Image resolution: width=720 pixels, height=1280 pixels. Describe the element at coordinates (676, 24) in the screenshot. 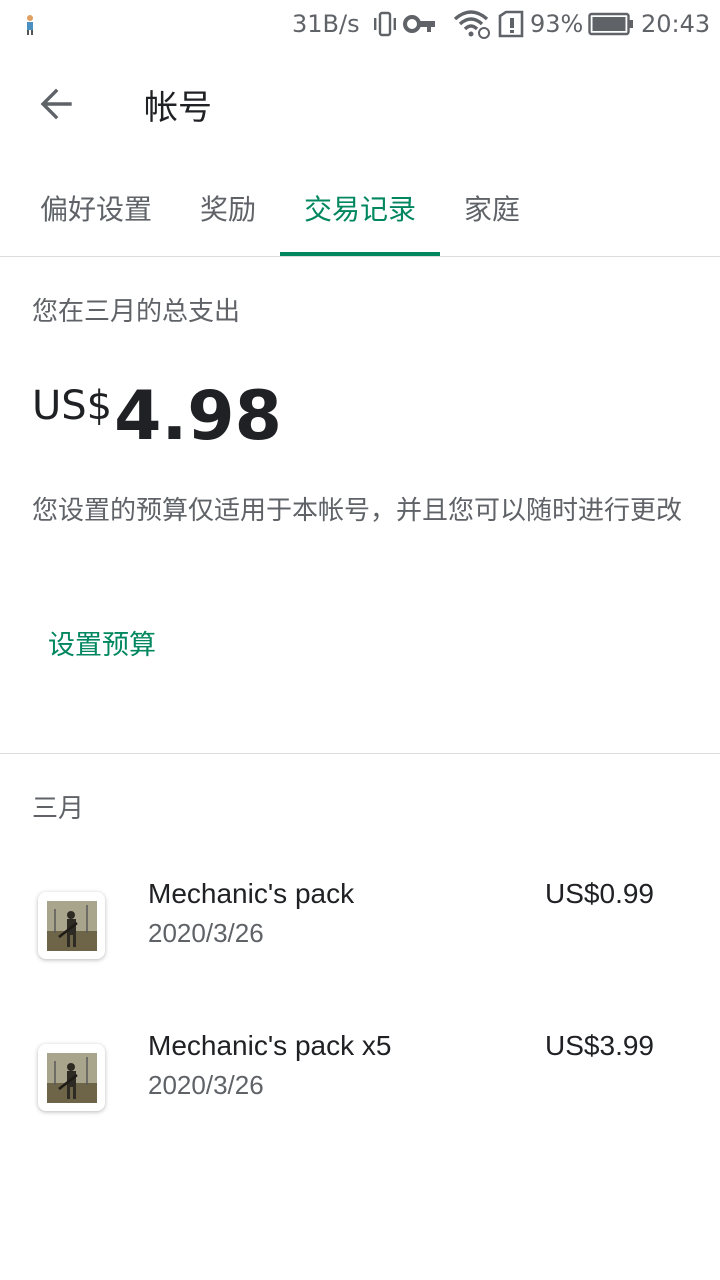

I see `clock: 20:43` at that location.